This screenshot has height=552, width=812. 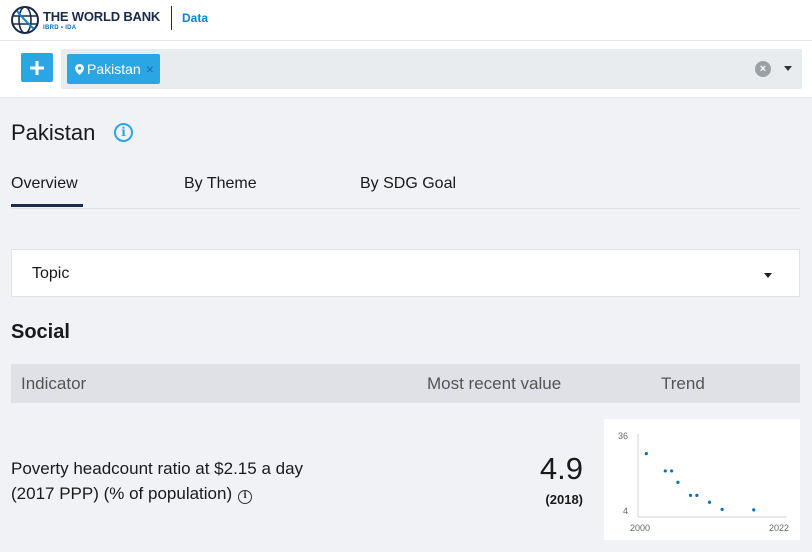 What do you see at coordinates (25, 20) in the screenshot?
I see `globe-logo-icon` at bounding box center [25, 20].